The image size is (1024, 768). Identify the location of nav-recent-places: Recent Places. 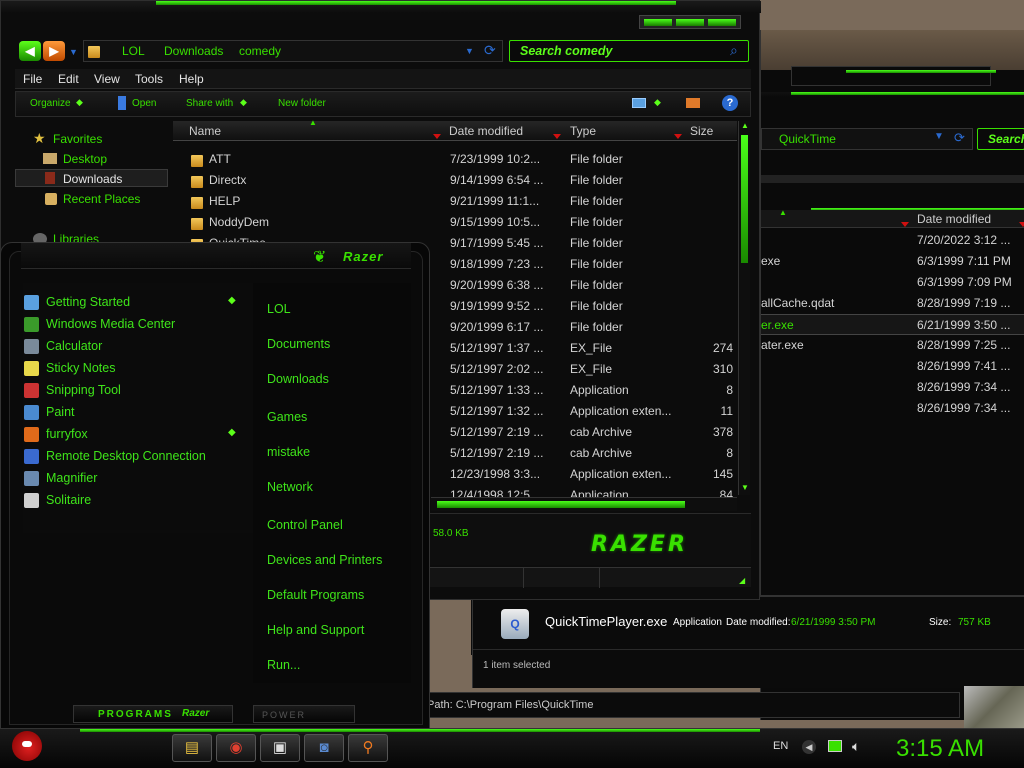
(101, 199).